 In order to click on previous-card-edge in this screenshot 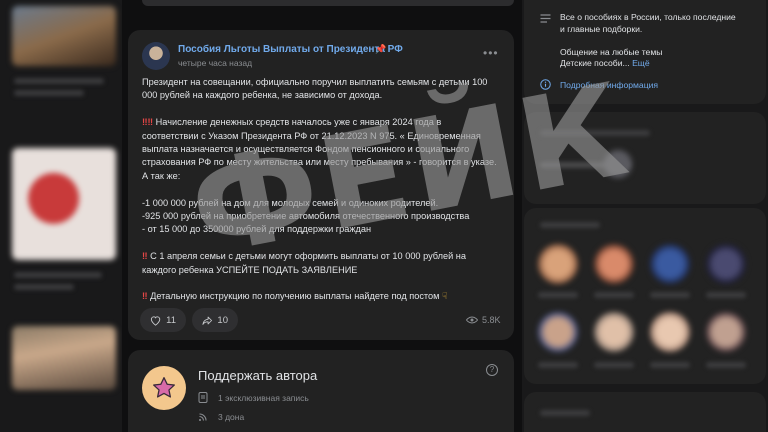, I will do `click(328, 3)`.